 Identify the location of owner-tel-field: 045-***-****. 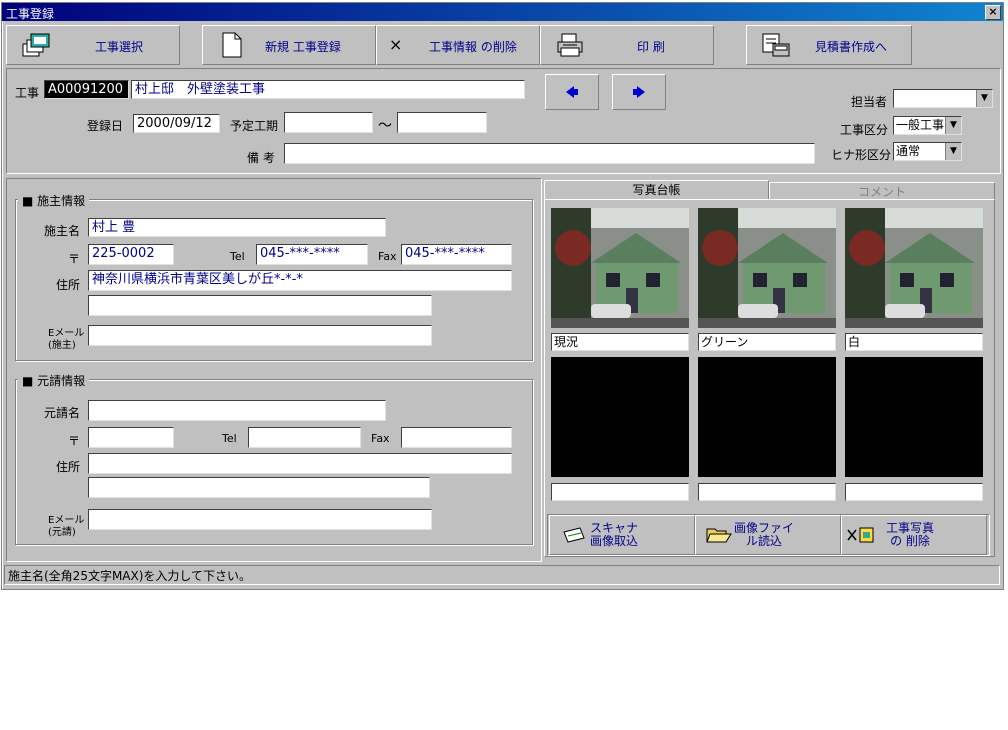
(312, 254).